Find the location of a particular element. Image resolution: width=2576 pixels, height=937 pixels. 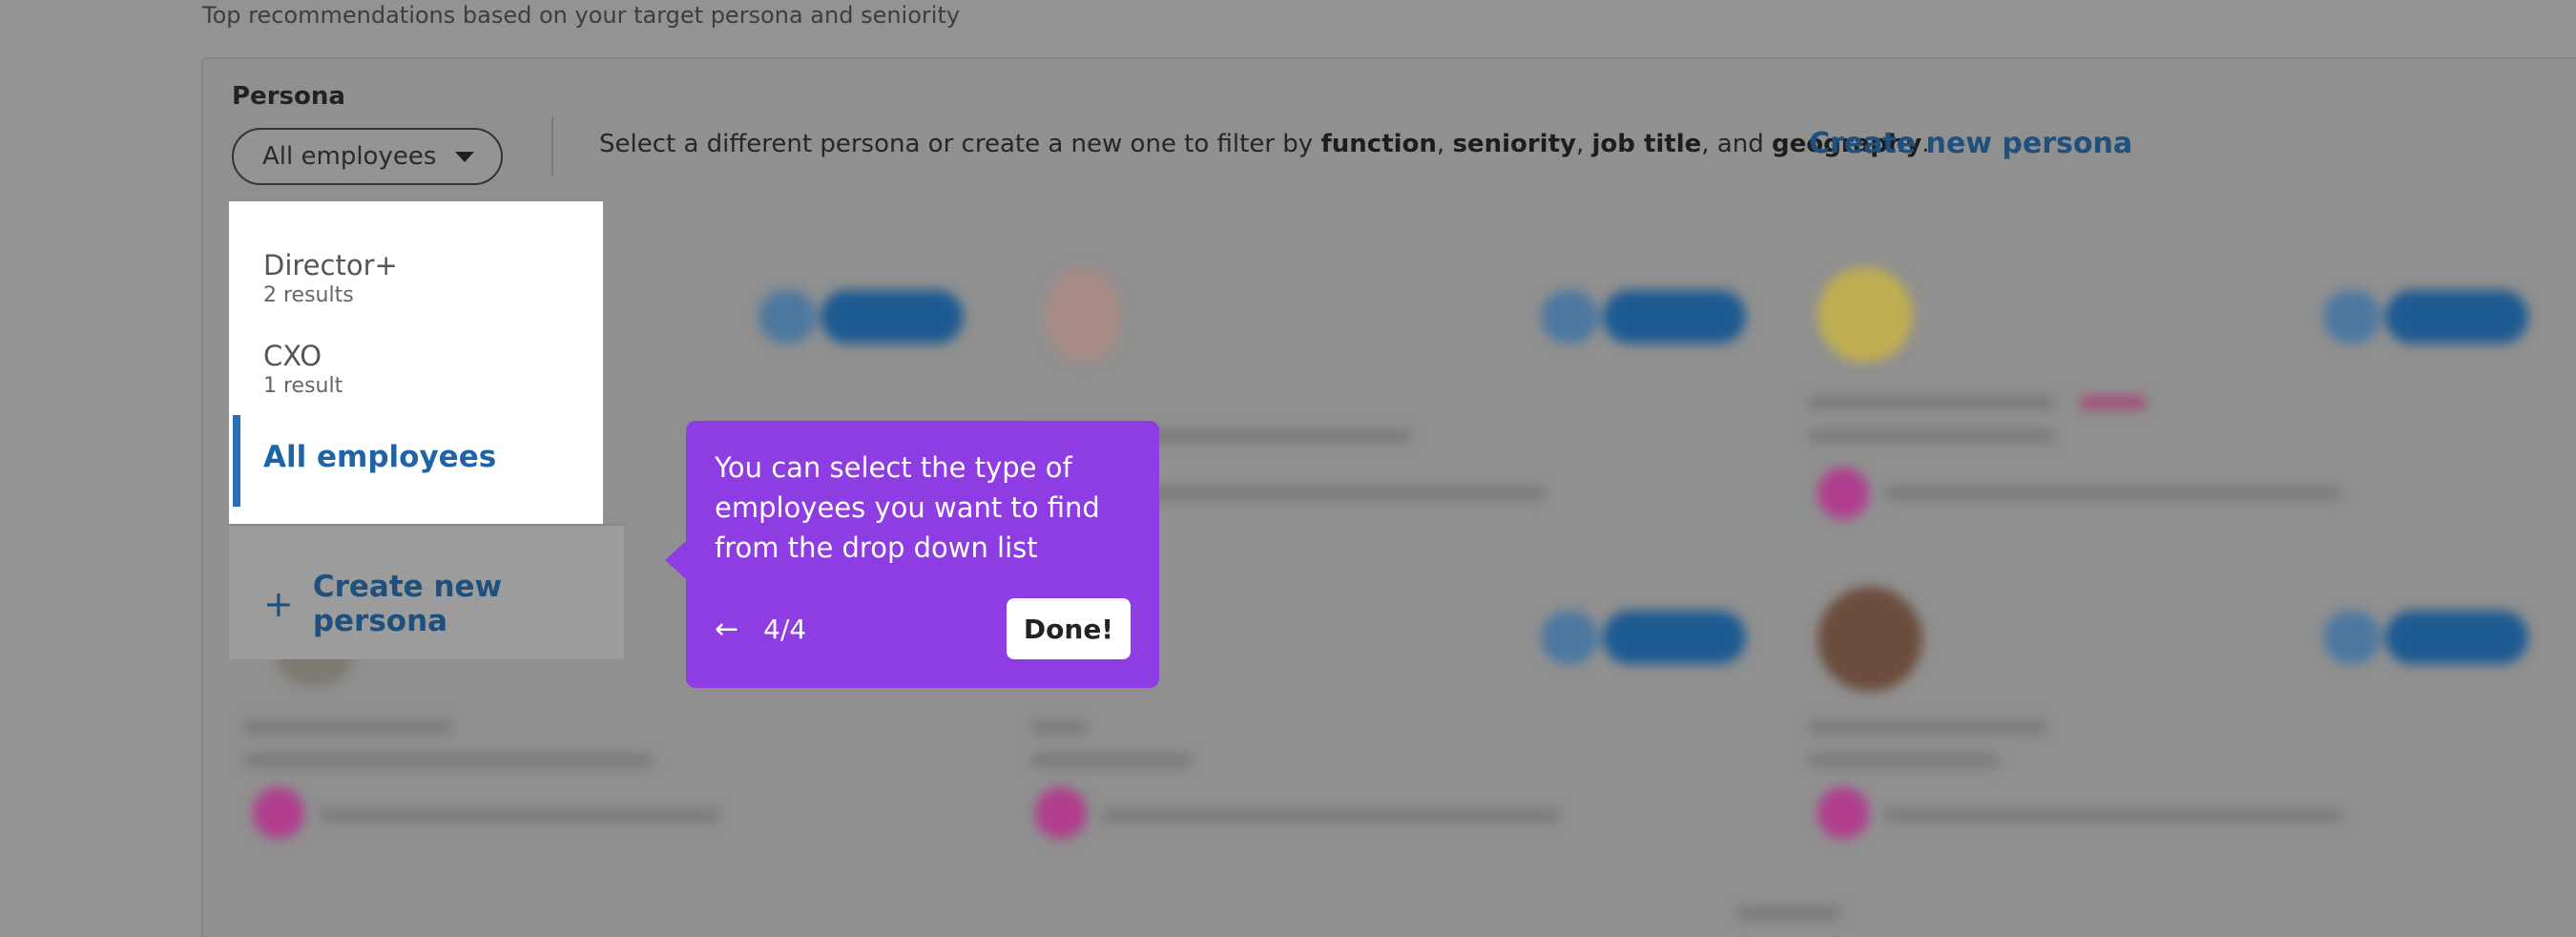

dropdown-footer: + Create new persona is located at coordinates (426, 591).